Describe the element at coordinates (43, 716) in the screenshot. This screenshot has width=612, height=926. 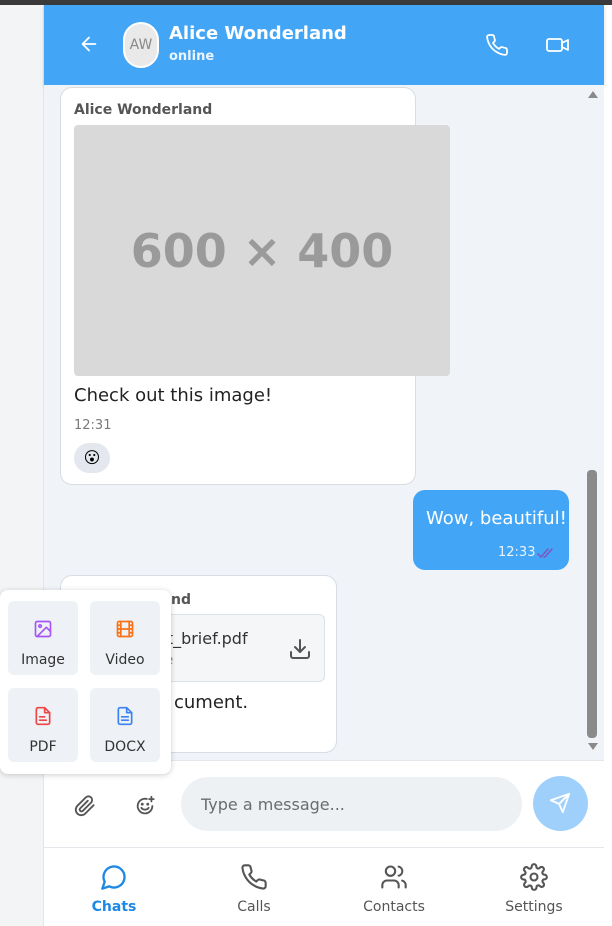
I see `pdf-file-icon` at that location.